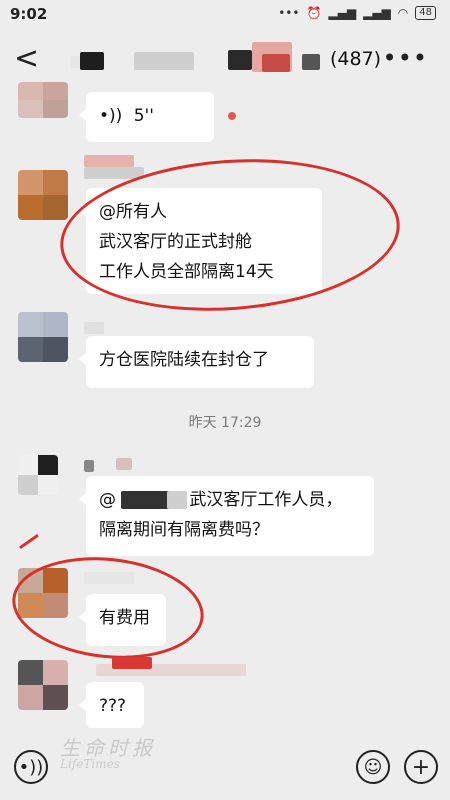  What do you see at coordinates (373, 767) in the screenshot?
I see `emoji-icon: ☺` at bounding box center [373, 767].